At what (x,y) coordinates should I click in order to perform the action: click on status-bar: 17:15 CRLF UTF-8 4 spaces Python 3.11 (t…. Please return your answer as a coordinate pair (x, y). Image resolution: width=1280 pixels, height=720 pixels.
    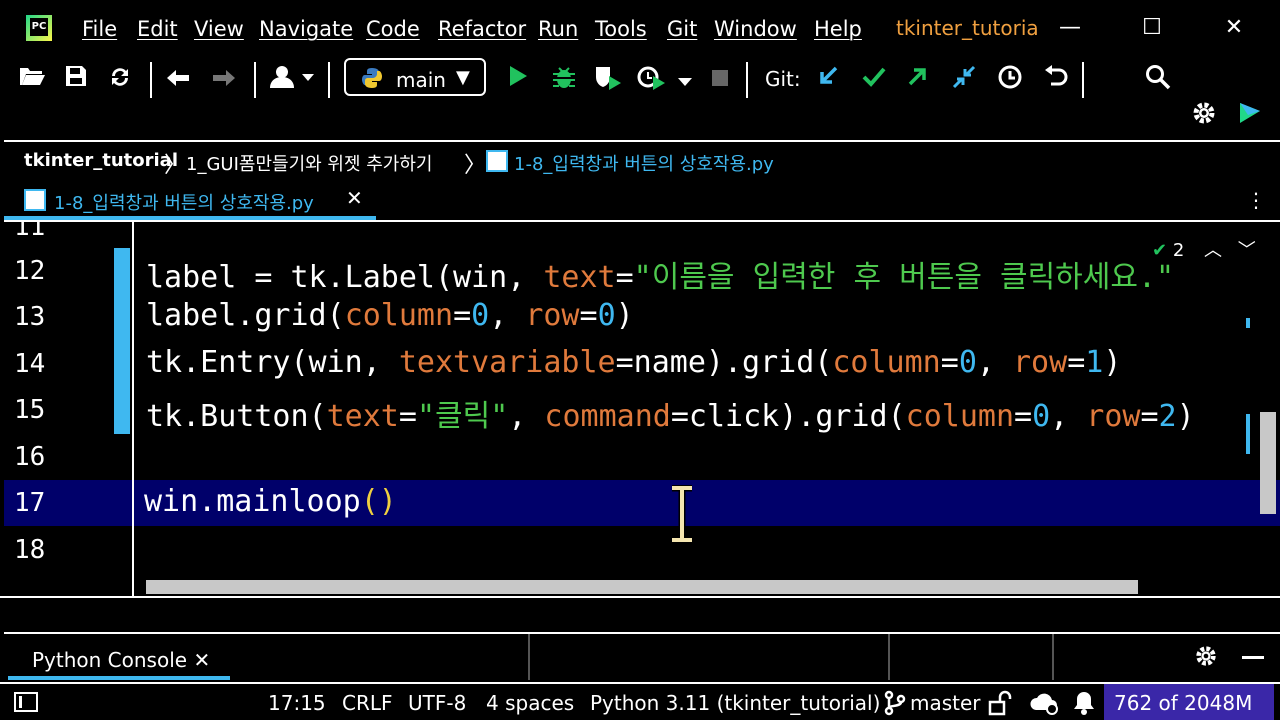
    Looking at the image, I should click on (640, 701).